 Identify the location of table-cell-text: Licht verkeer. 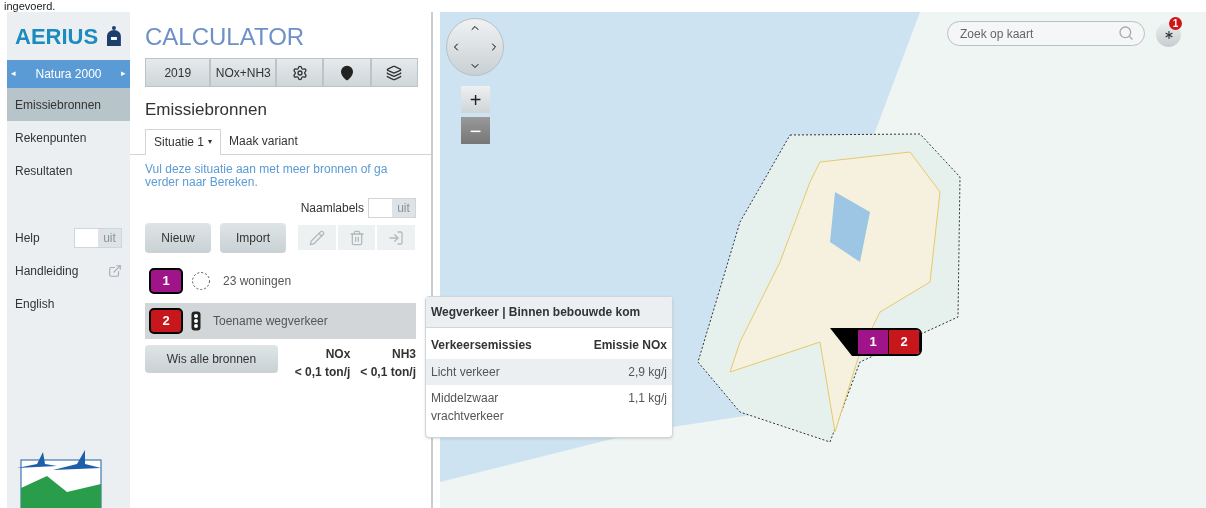
(466, 372).